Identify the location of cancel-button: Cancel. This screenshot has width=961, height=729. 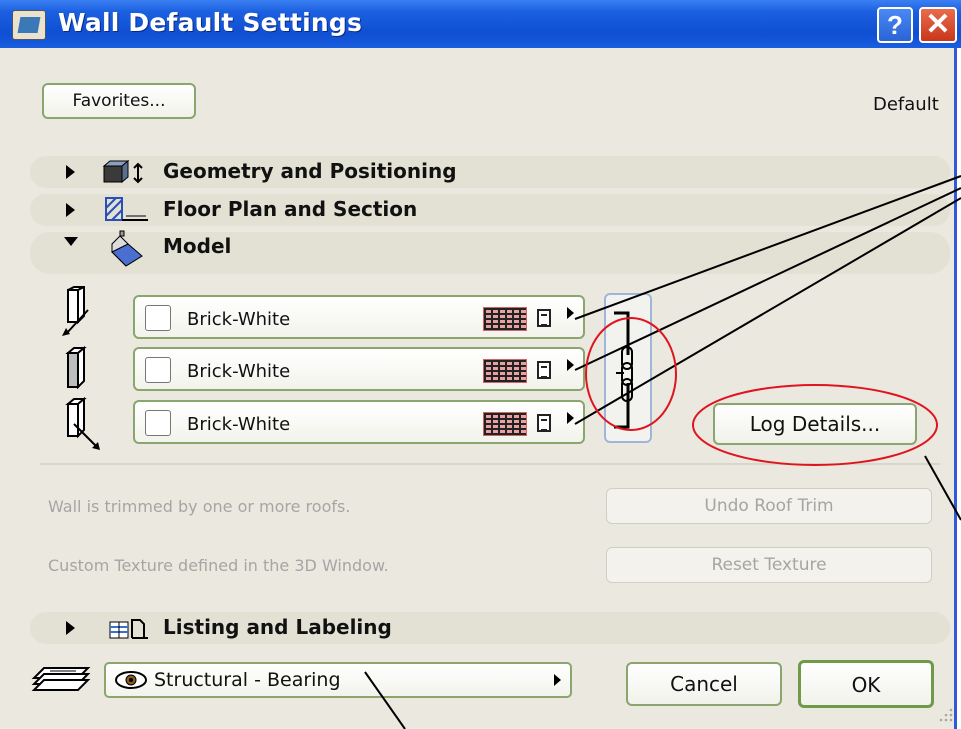
(704, 684).